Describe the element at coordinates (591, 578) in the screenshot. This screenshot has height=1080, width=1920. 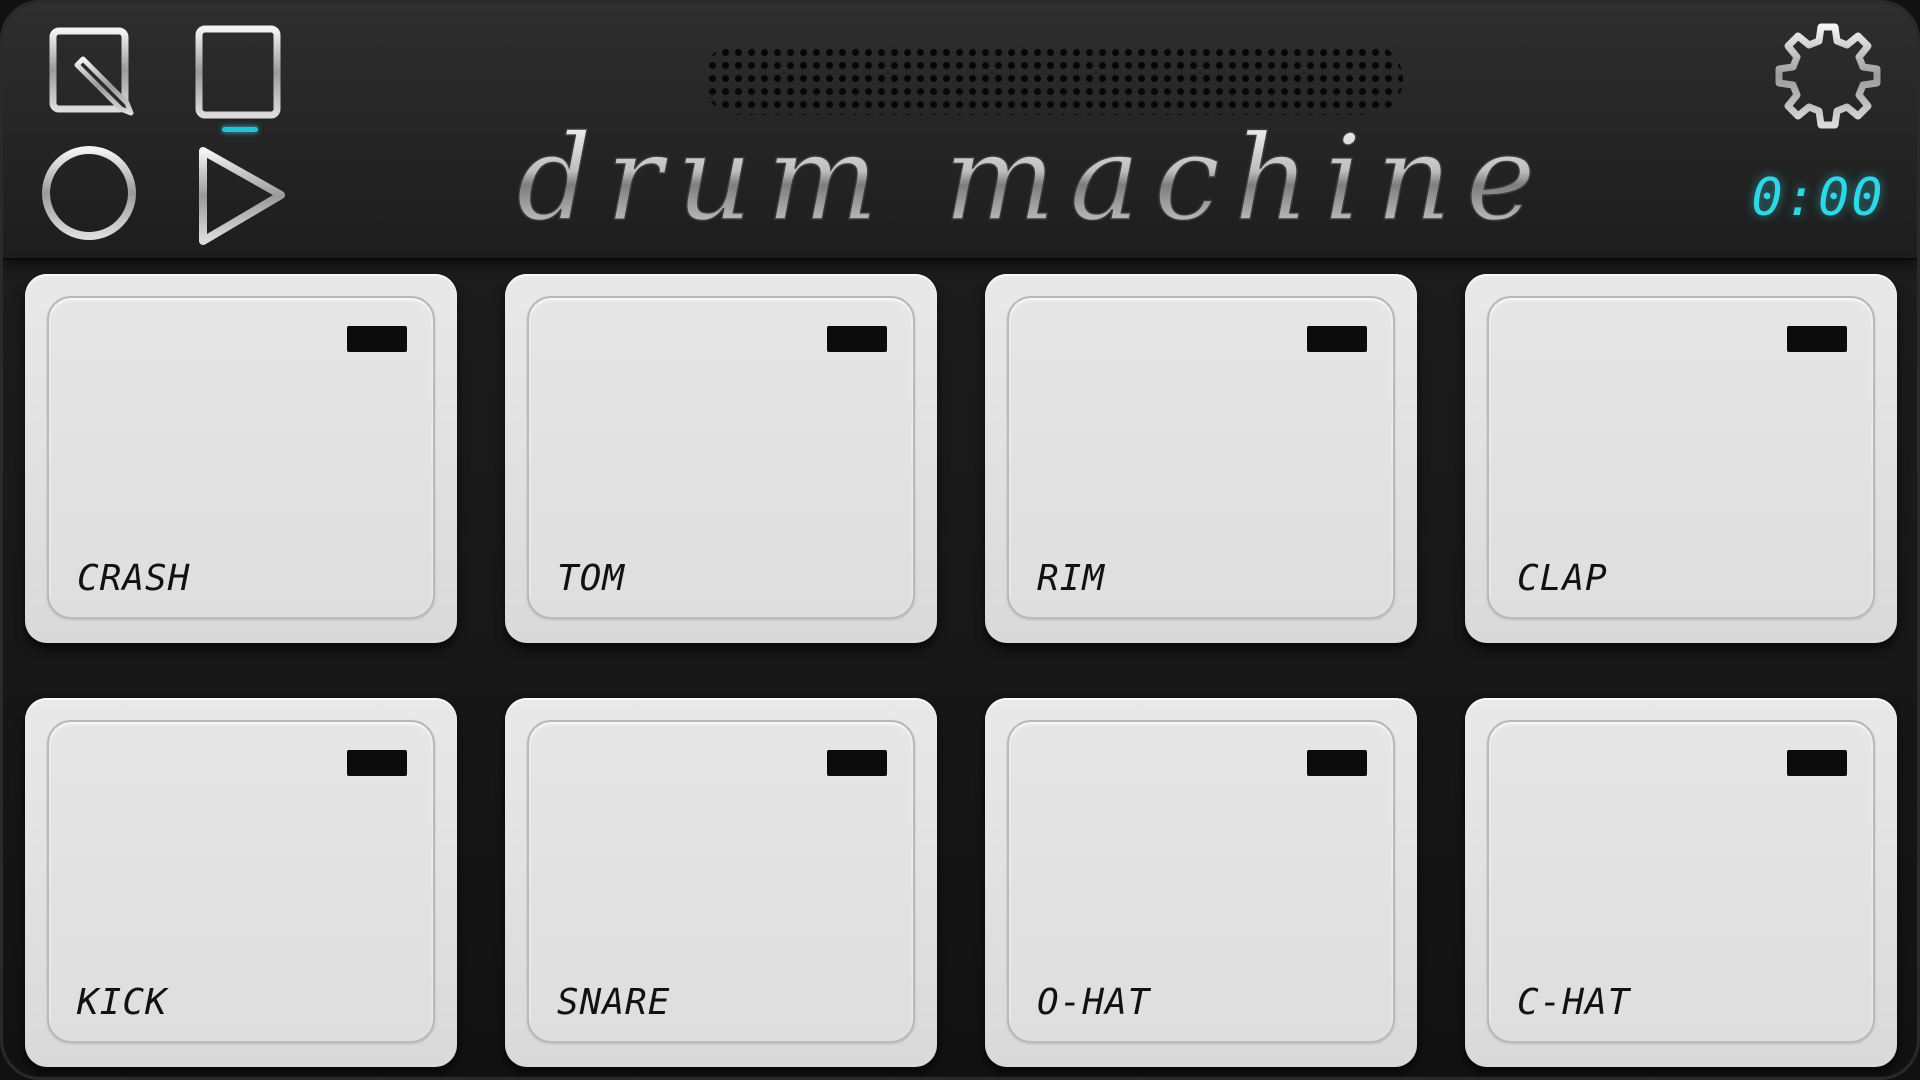
I see `pad-label: TOM` at that location.